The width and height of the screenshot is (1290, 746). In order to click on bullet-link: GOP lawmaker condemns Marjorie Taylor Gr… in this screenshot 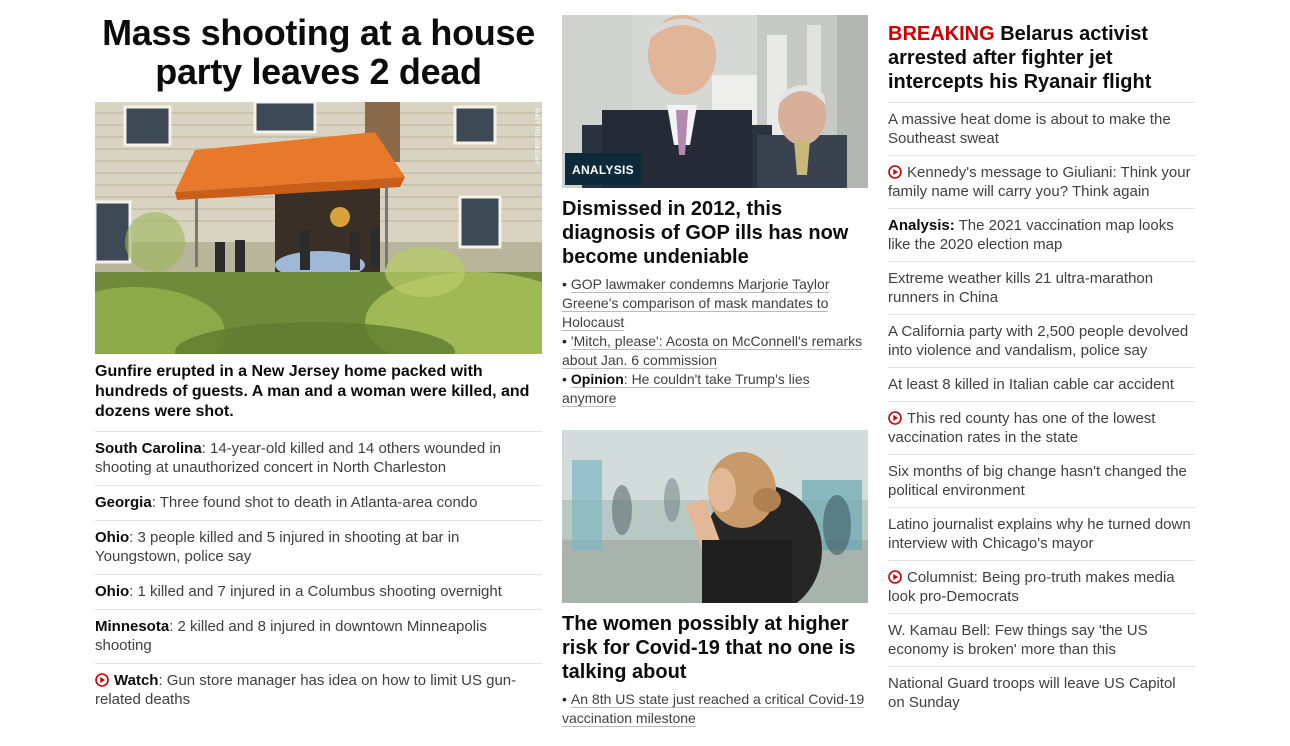, I will do `click(696, 303)`.